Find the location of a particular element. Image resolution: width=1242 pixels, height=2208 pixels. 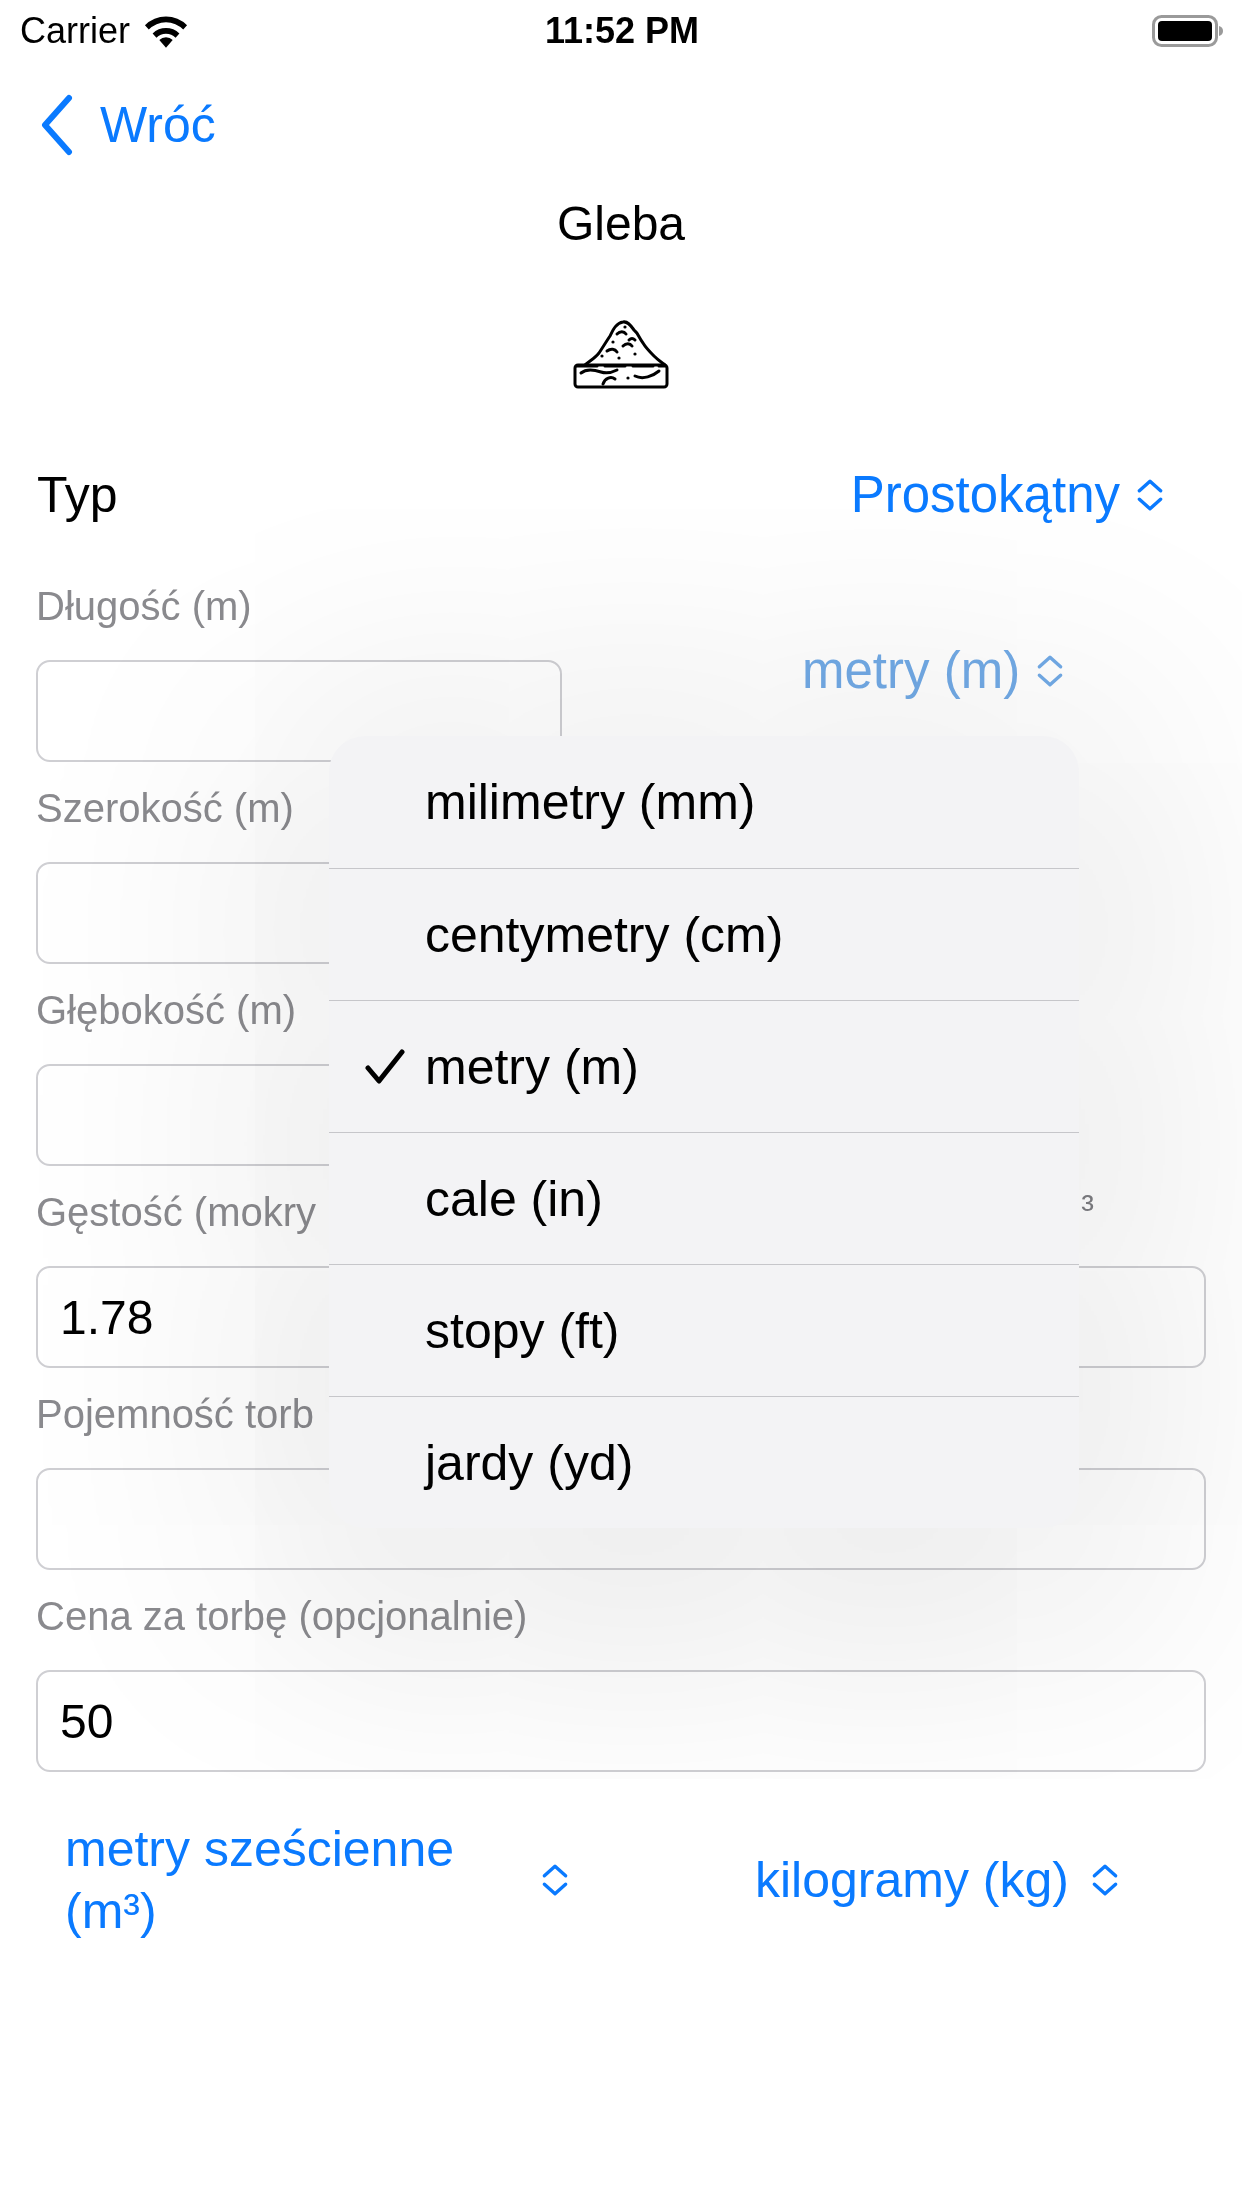

field-label: Głębokość (m) is located at coordinates (166, 1010).